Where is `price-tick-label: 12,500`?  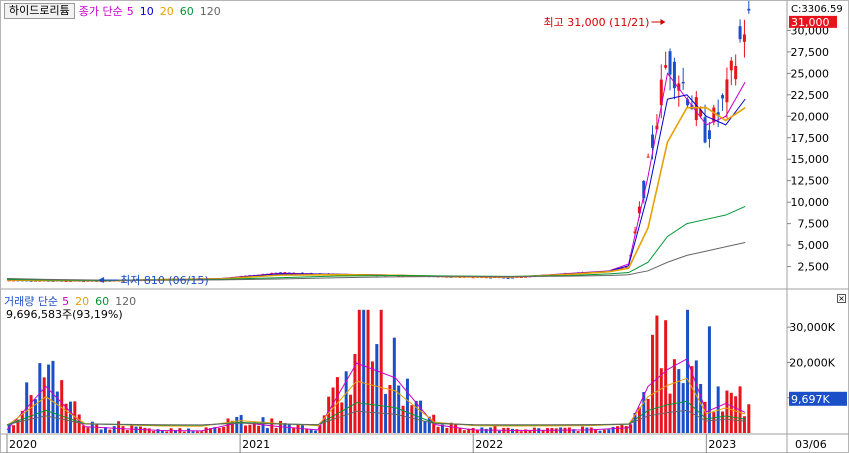
price-tick-label: 12,500 is located at coordinates (810, 181).